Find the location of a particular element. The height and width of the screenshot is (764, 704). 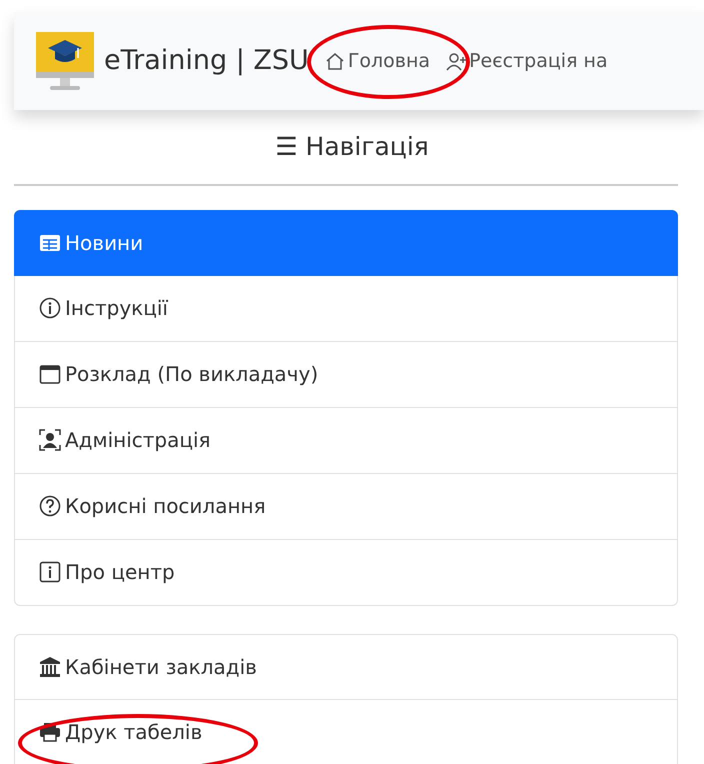

logo-icon is located at coordinates (65, 61).